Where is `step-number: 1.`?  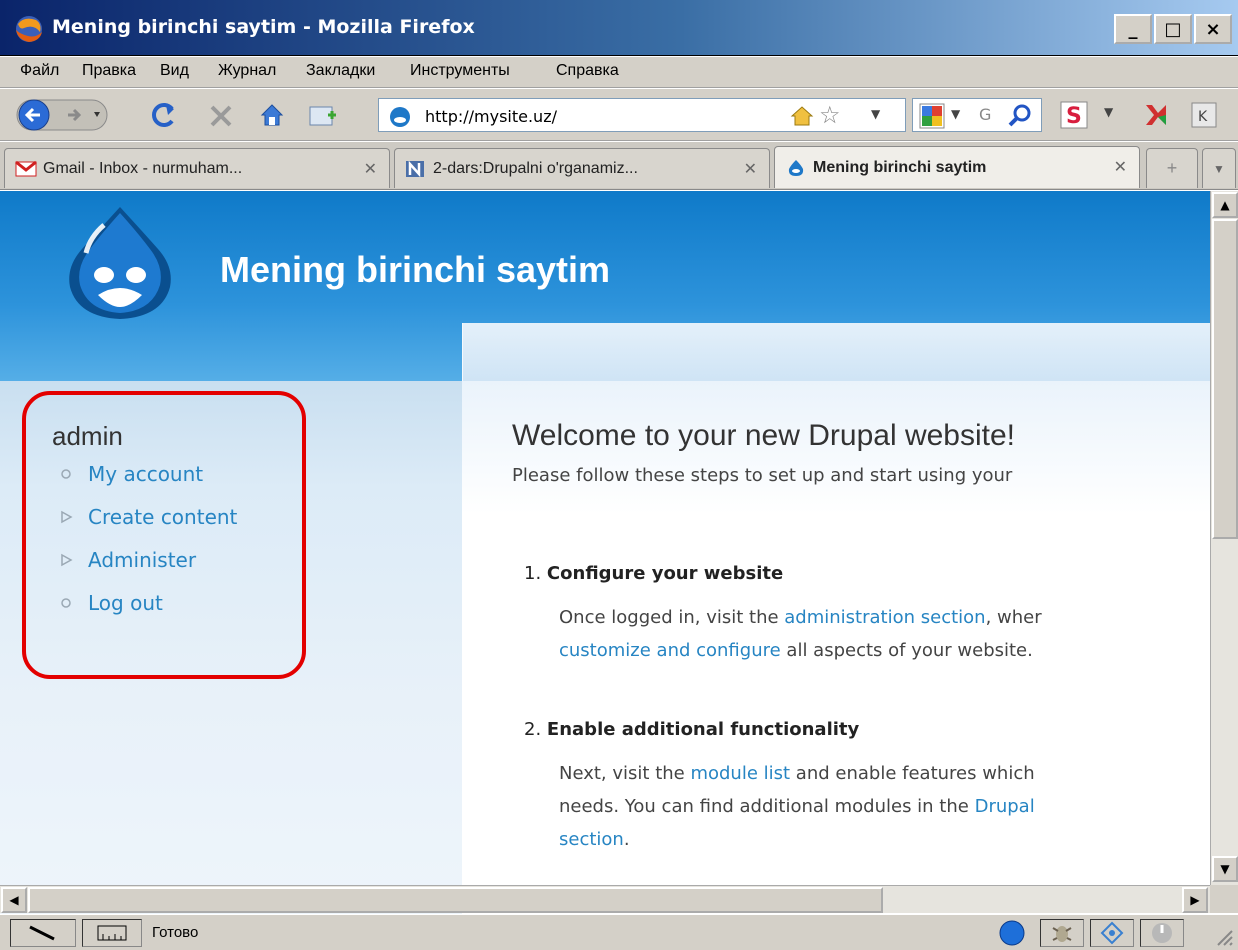 step-number: 1. is located at coordinates (533, 573).